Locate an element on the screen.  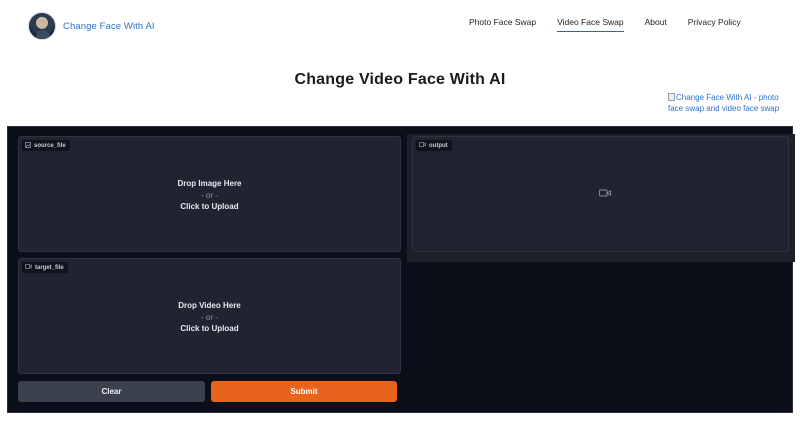
submit-button: Submit is located at coordinates (304, 391).